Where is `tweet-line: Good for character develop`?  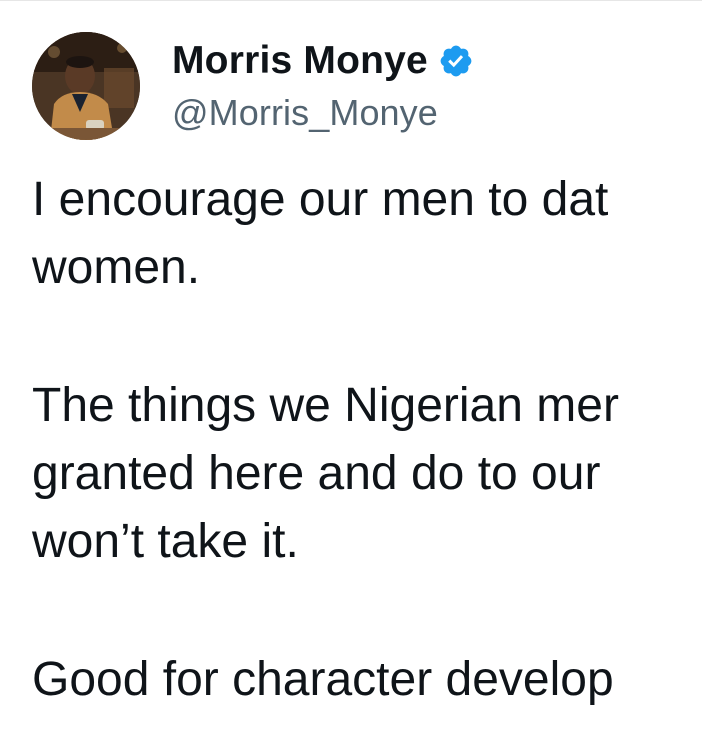
tweet-line: Good for character develop is located at coordinates (323, 679).